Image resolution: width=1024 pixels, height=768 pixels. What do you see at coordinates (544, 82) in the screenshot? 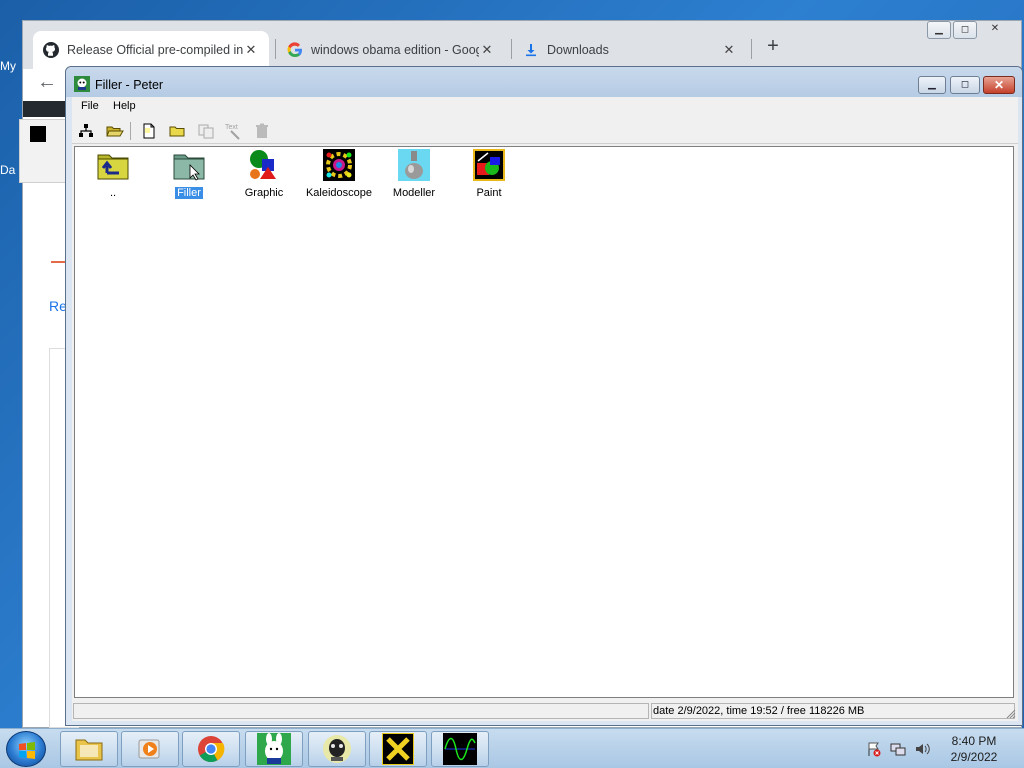
I see `window-titlebar: Filler - Peter ▁ ◻ ✕` at bounding box center [544, 82].